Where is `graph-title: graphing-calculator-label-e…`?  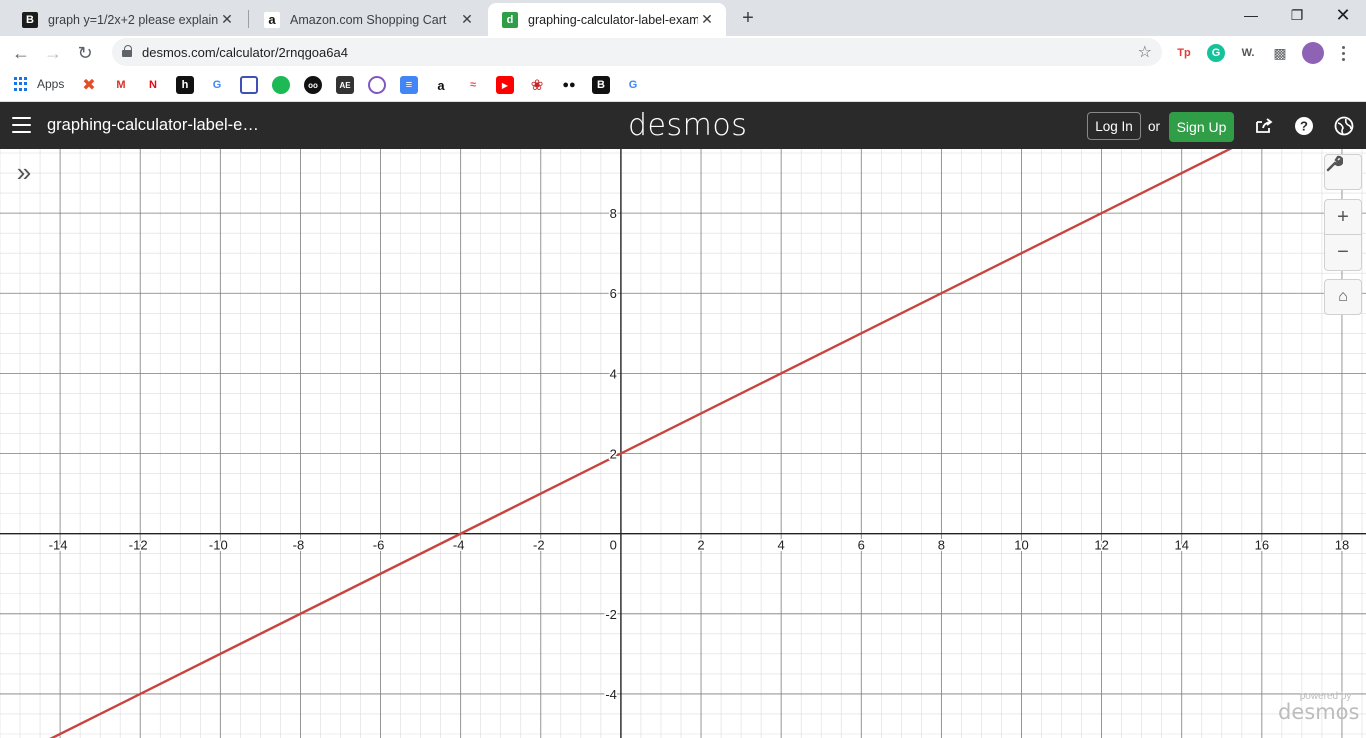 graph-title: graphing-calculator-label-e… is located at coordinates (153, 125).